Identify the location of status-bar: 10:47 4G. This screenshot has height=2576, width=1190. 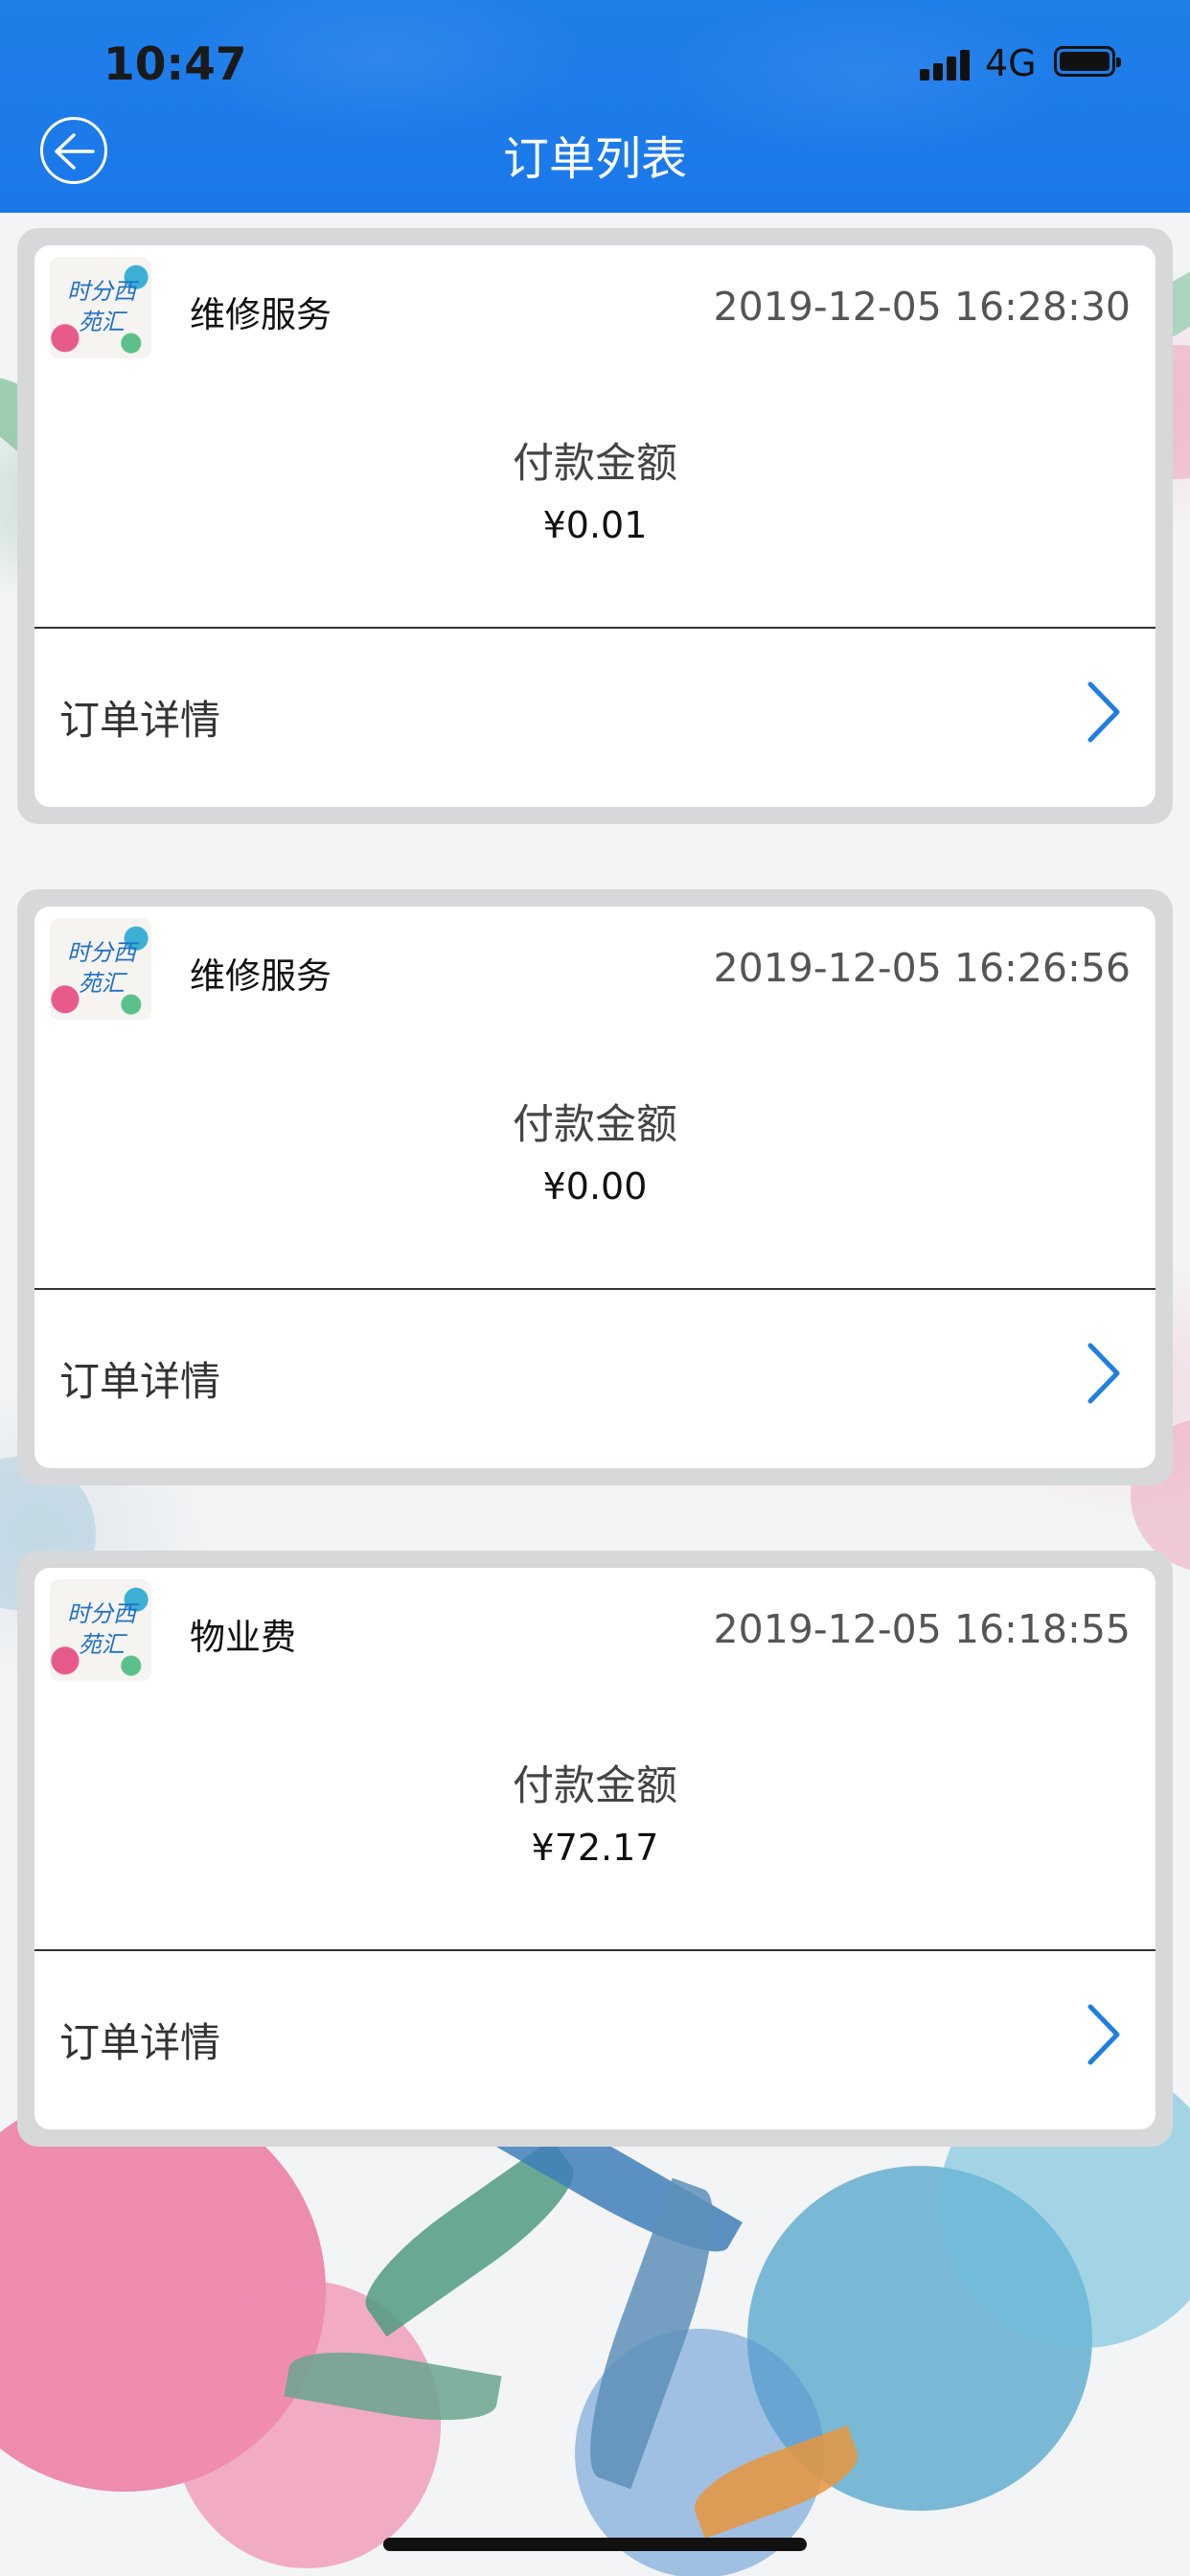
(595, 55).